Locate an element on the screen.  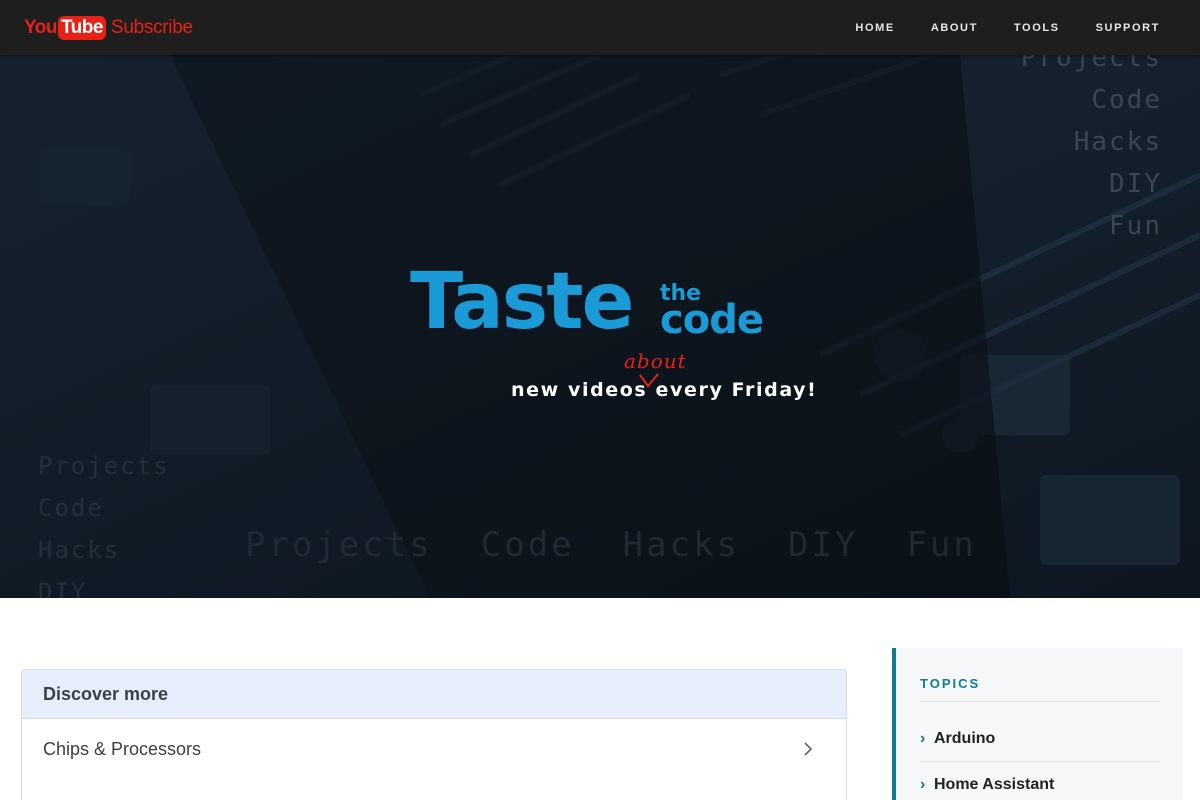
nav-home: HOME is located at coordinates (874, 28).